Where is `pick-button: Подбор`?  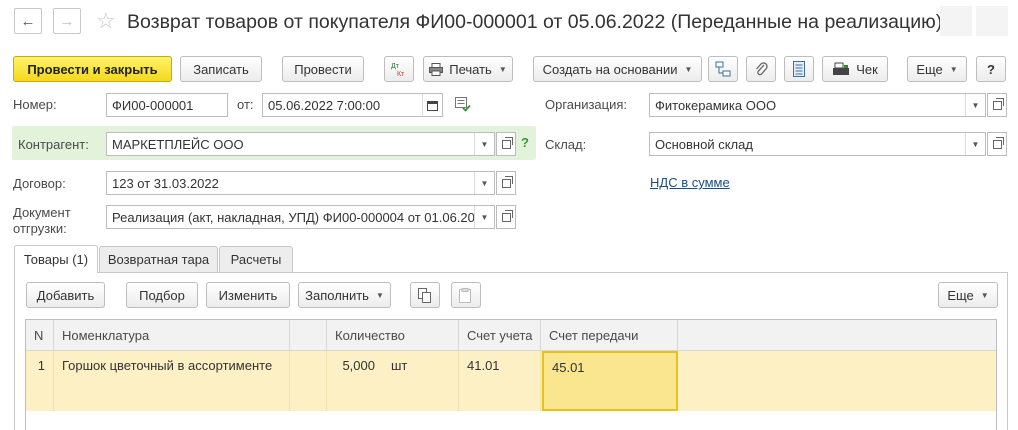 pick-button: Подбор is located at coordinates (162, 295).